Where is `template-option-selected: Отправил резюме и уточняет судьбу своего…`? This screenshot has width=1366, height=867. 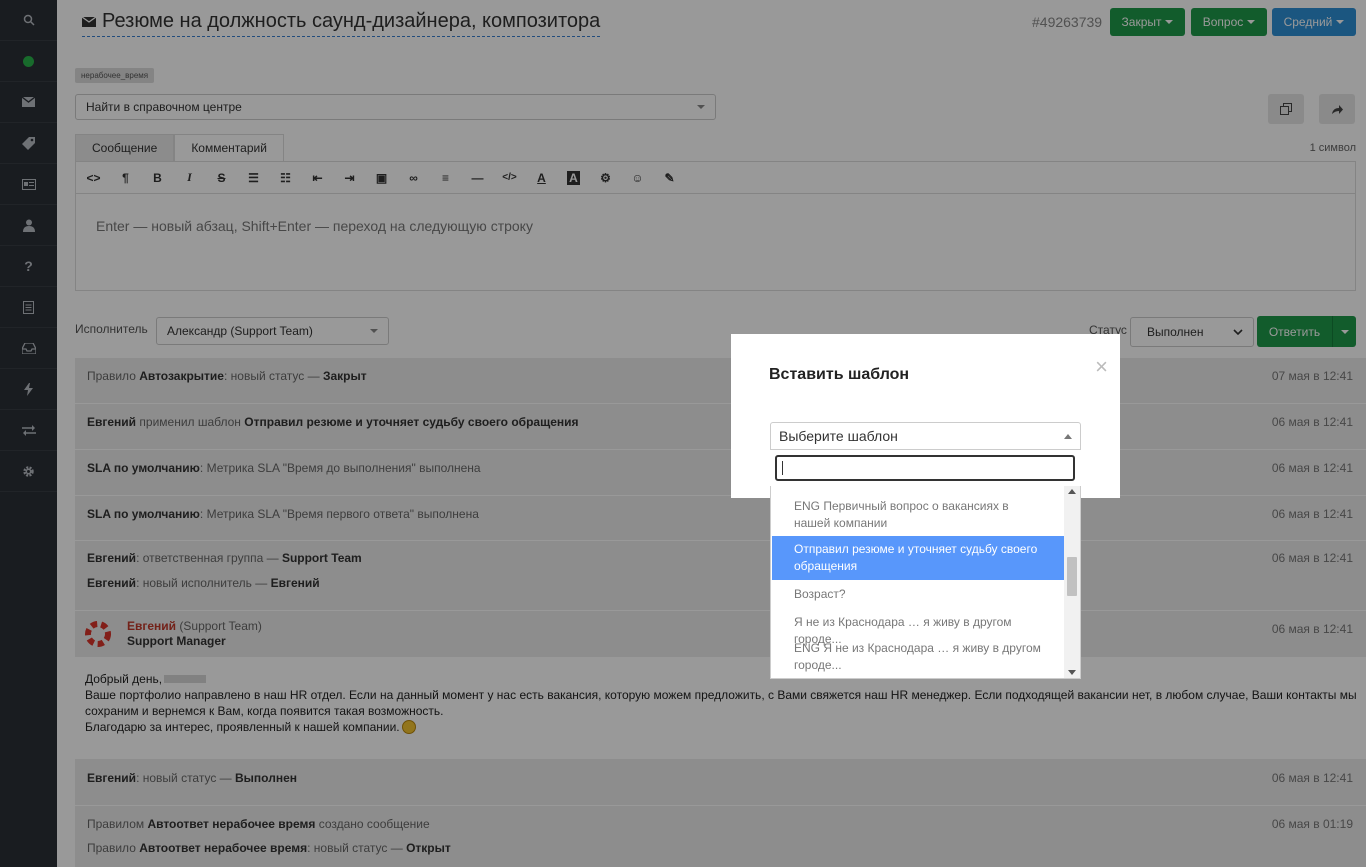
template-option-selected: Отправил резюме и уточняет судьбу своего… is located at coordinates (918, 558).